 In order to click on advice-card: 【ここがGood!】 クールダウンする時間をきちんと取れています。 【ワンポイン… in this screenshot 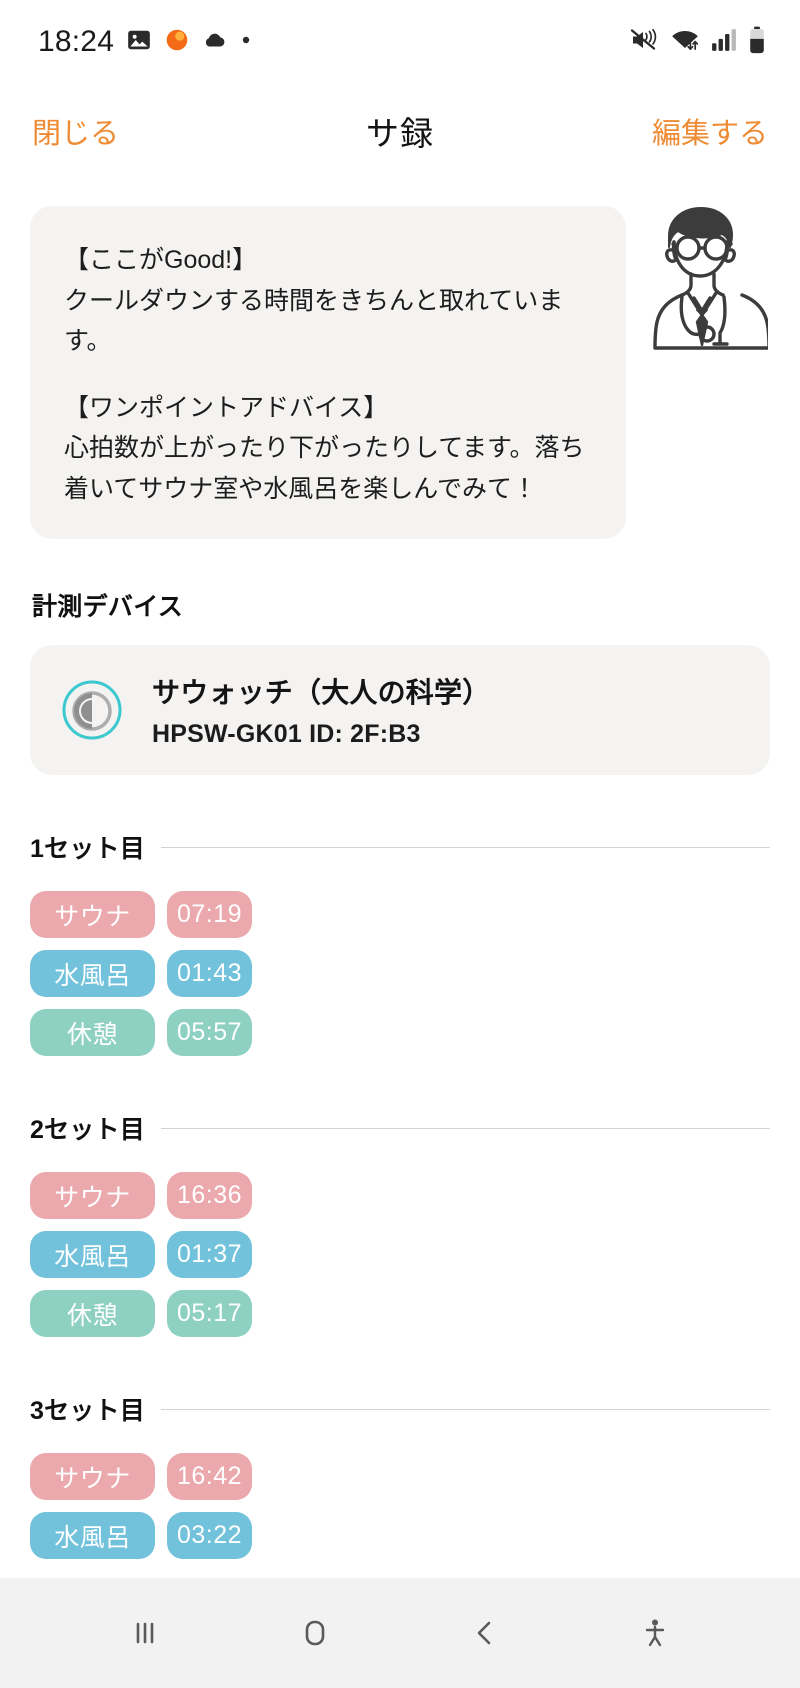, I will do `click(328, 372)`.